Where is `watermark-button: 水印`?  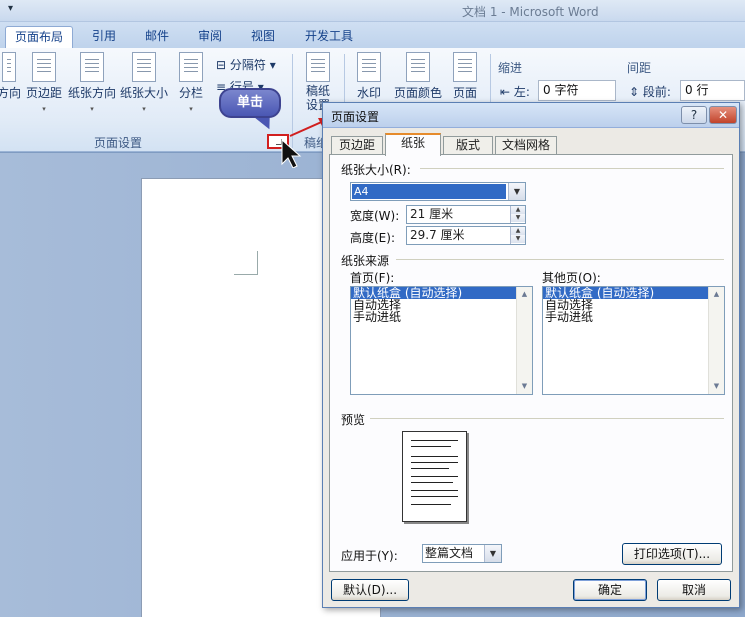 watermark-button: 水印 is located at coordinates (369, 76).